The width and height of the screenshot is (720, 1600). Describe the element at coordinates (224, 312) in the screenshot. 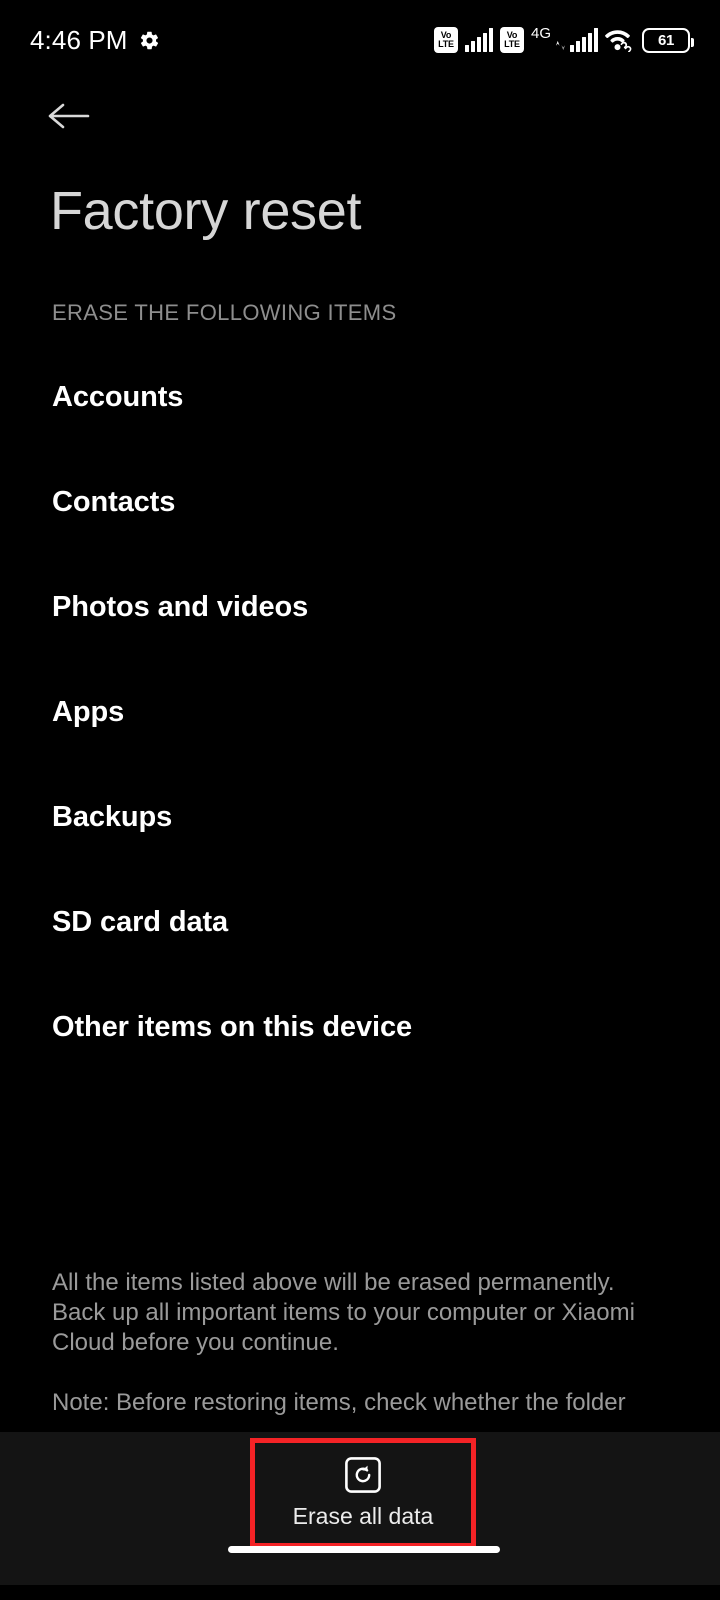

I see `section-heading: ERASE THE FOLLOWING ITEMS` at that location.